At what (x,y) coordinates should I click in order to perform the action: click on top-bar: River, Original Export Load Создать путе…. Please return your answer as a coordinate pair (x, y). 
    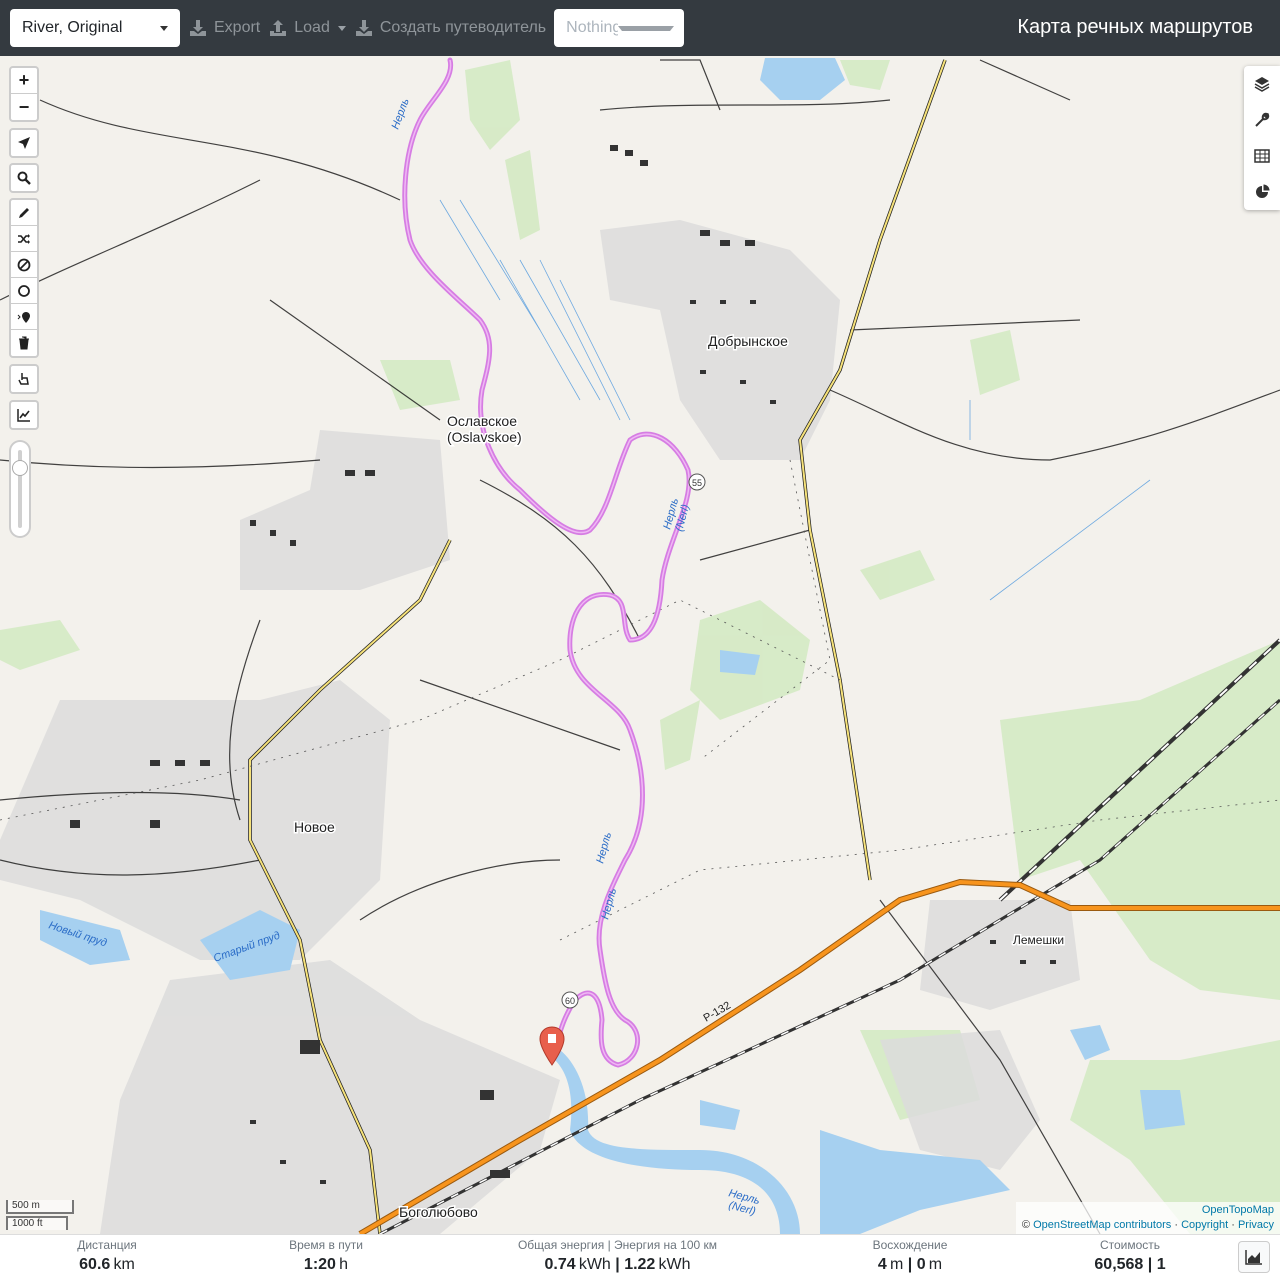
    Looking at the image, I should click on (640, 28).